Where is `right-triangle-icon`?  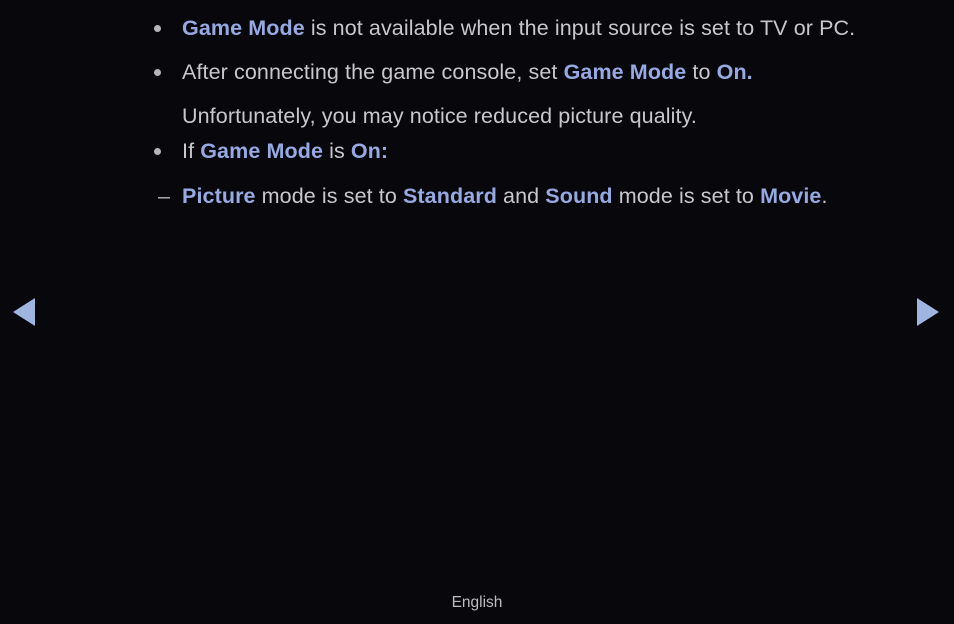
right-triangle-icon is located at coordinates (928, 312).